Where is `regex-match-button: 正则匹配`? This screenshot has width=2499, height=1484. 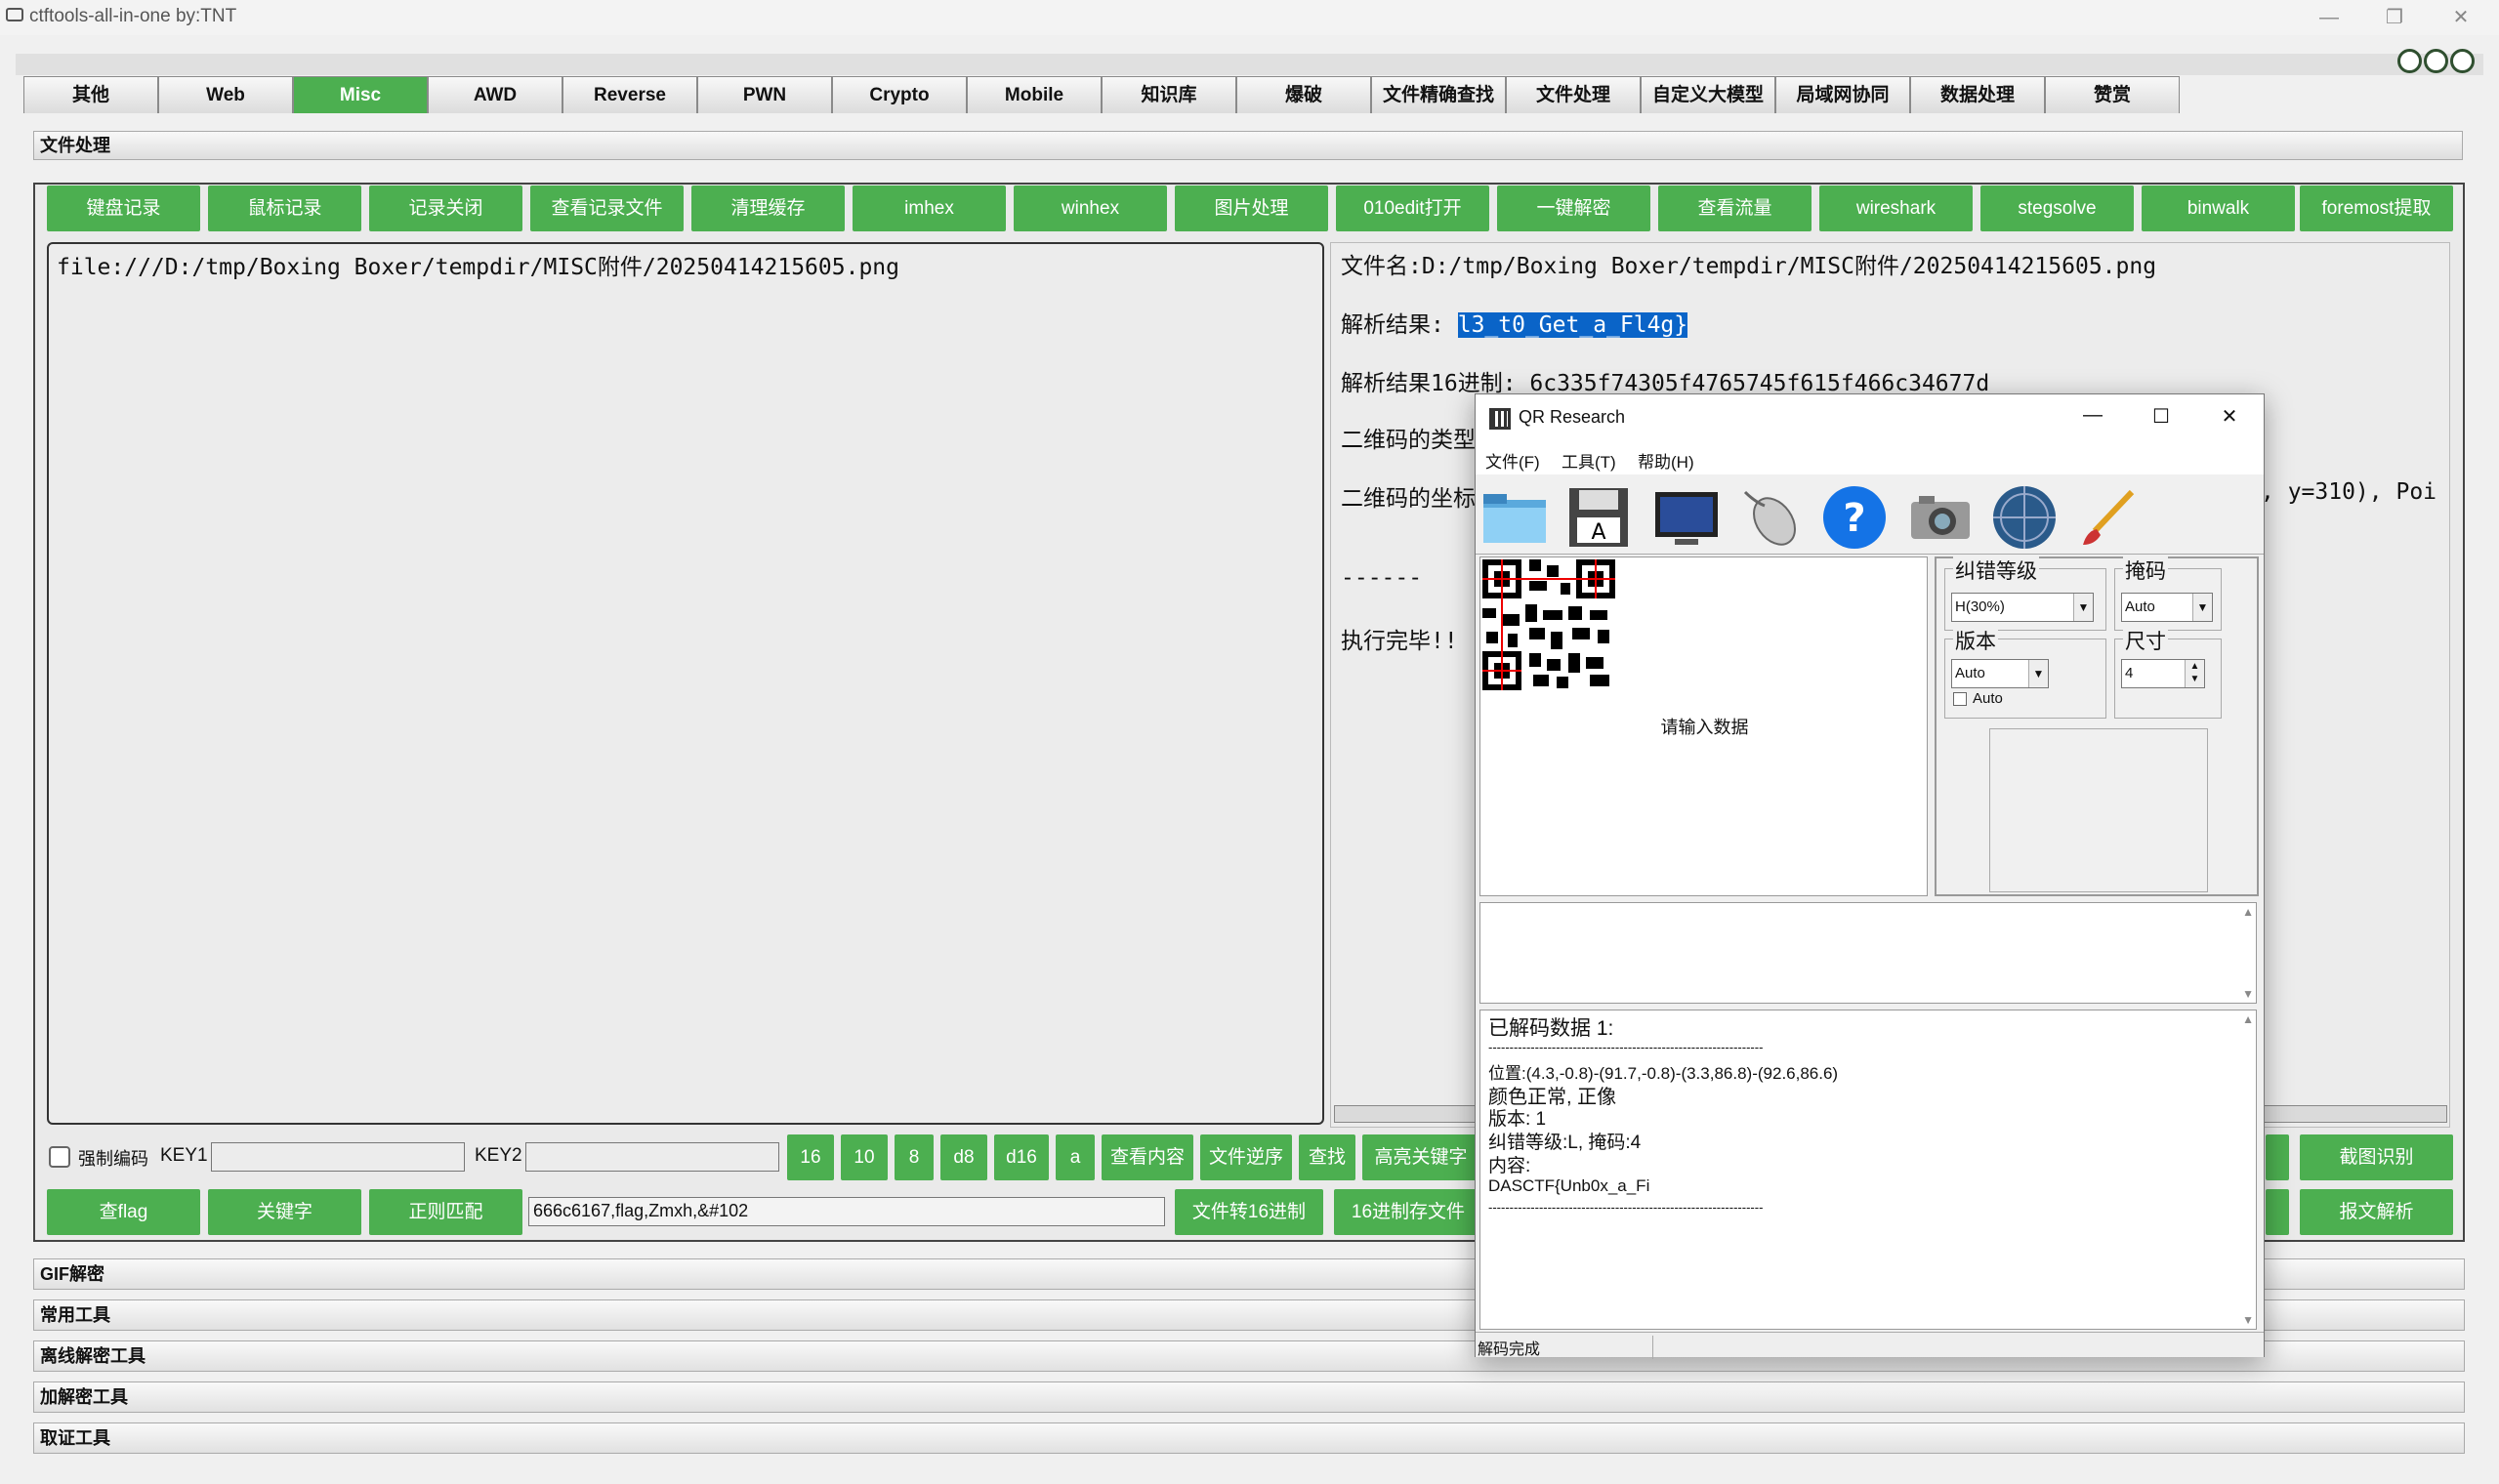
regex-match-button: 正则匹配 is located at coordinates (446, 1212).